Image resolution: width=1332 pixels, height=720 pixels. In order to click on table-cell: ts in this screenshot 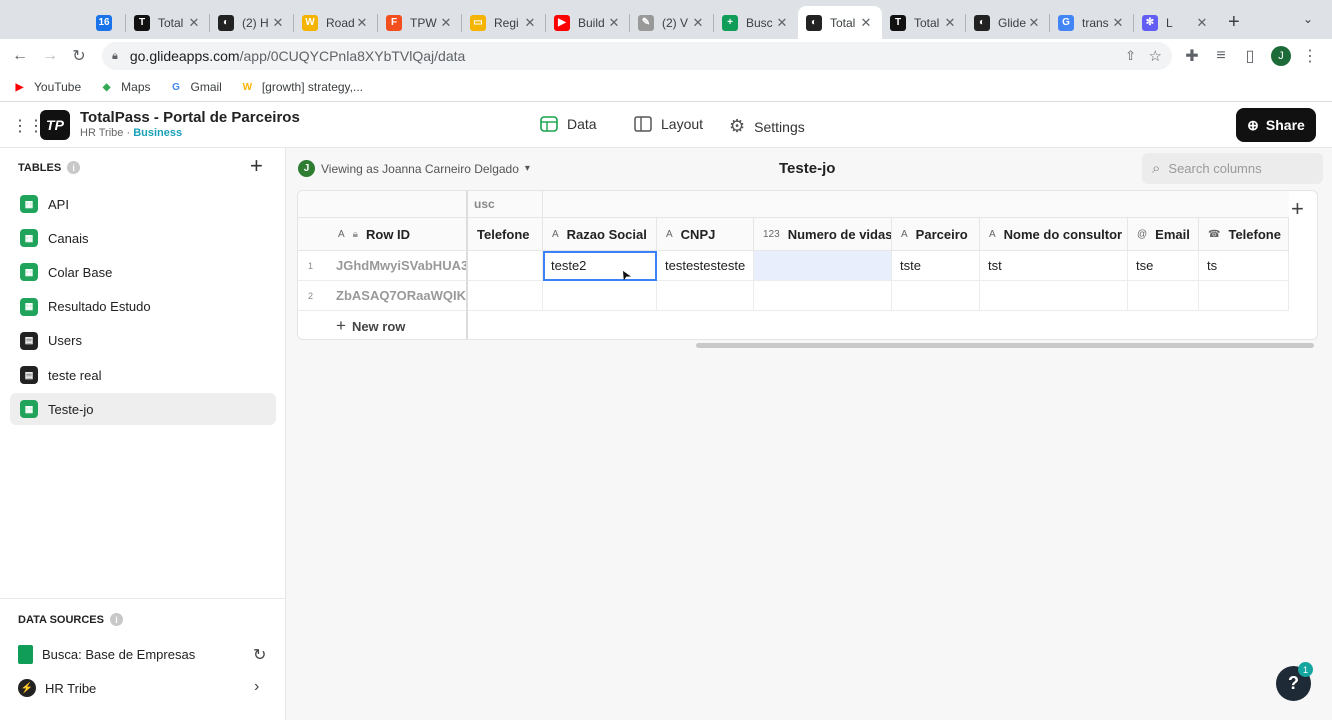, I will do `click(1244, 266)`.